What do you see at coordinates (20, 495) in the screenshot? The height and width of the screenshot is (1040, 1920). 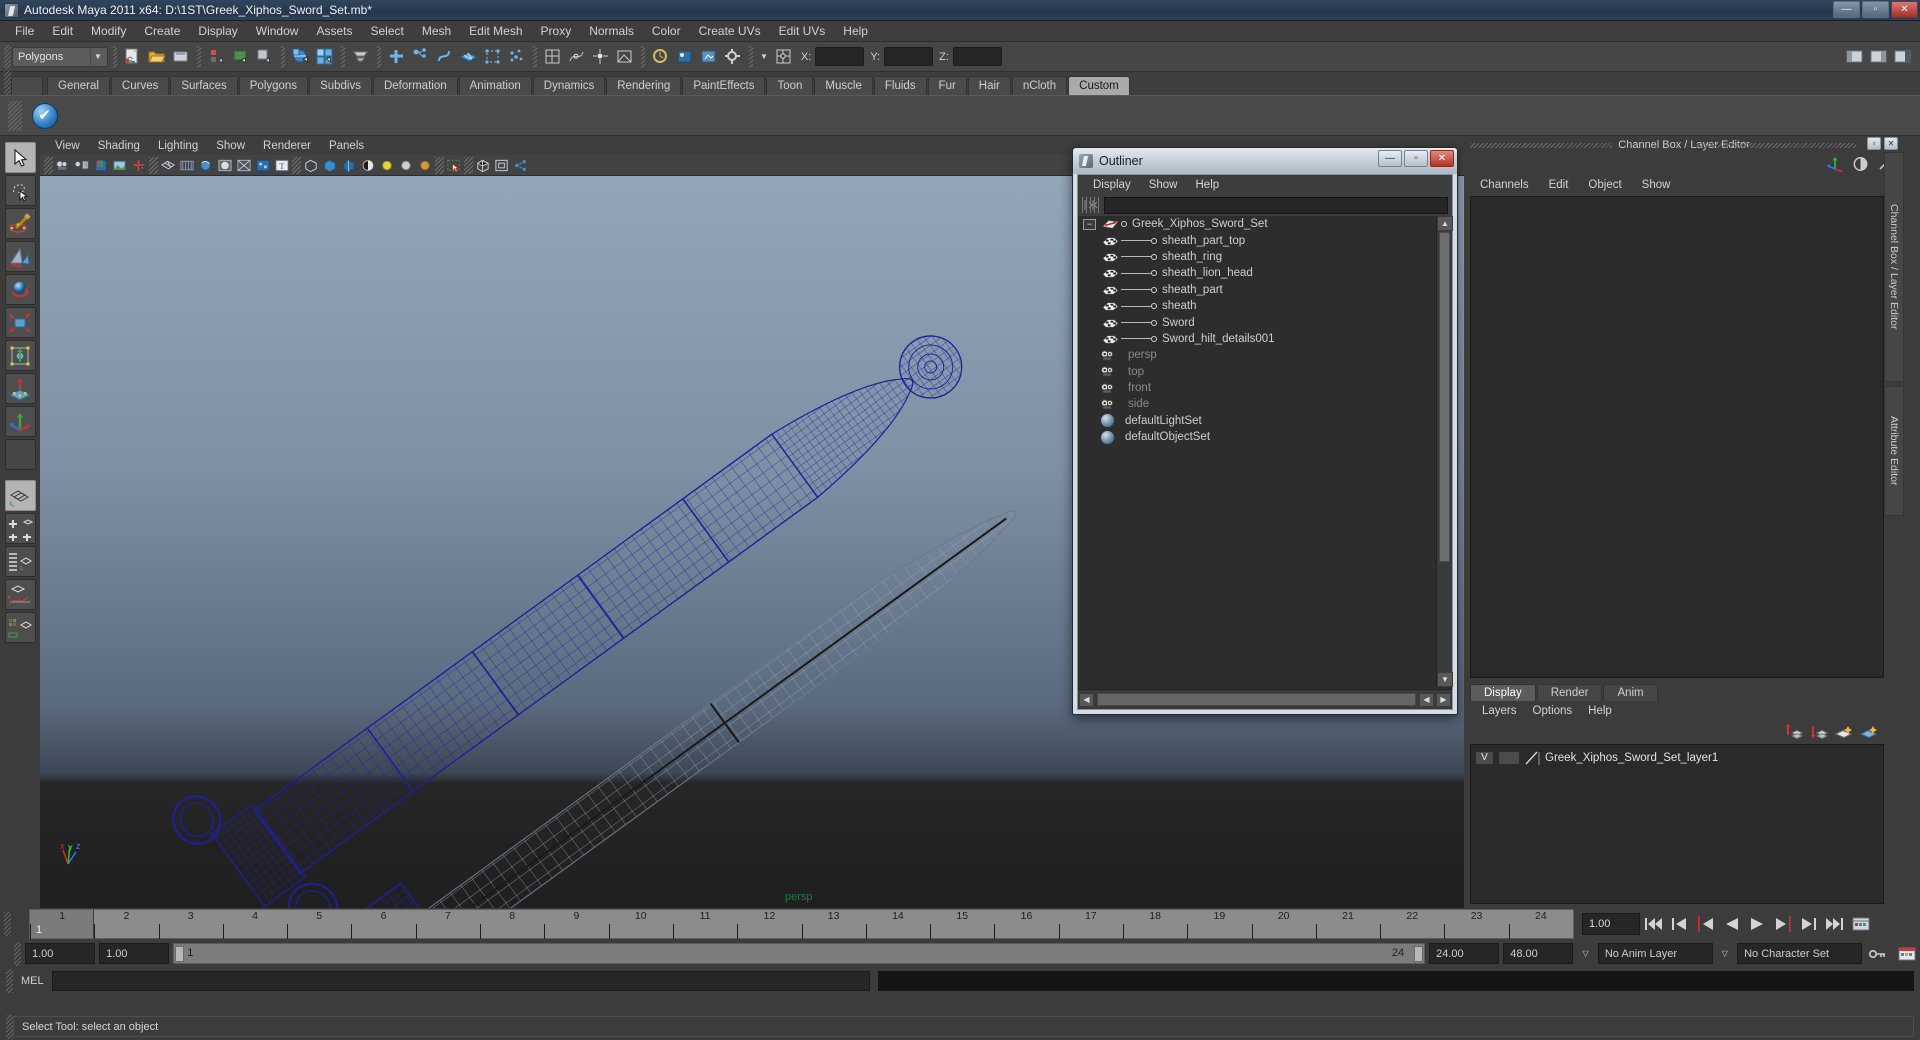 I see `layout-single-perspective` at bounding box center [20, 495].